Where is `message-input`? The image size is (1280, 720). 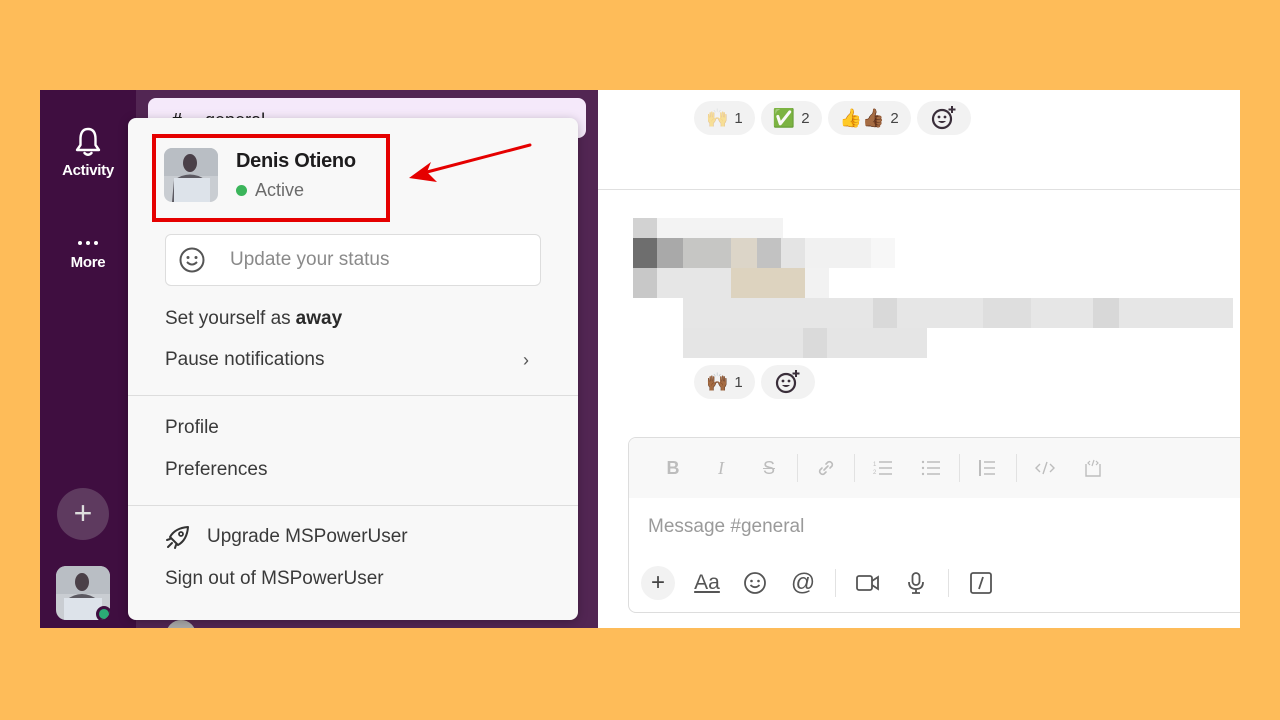 message-input is located at coordinates (934, 527).